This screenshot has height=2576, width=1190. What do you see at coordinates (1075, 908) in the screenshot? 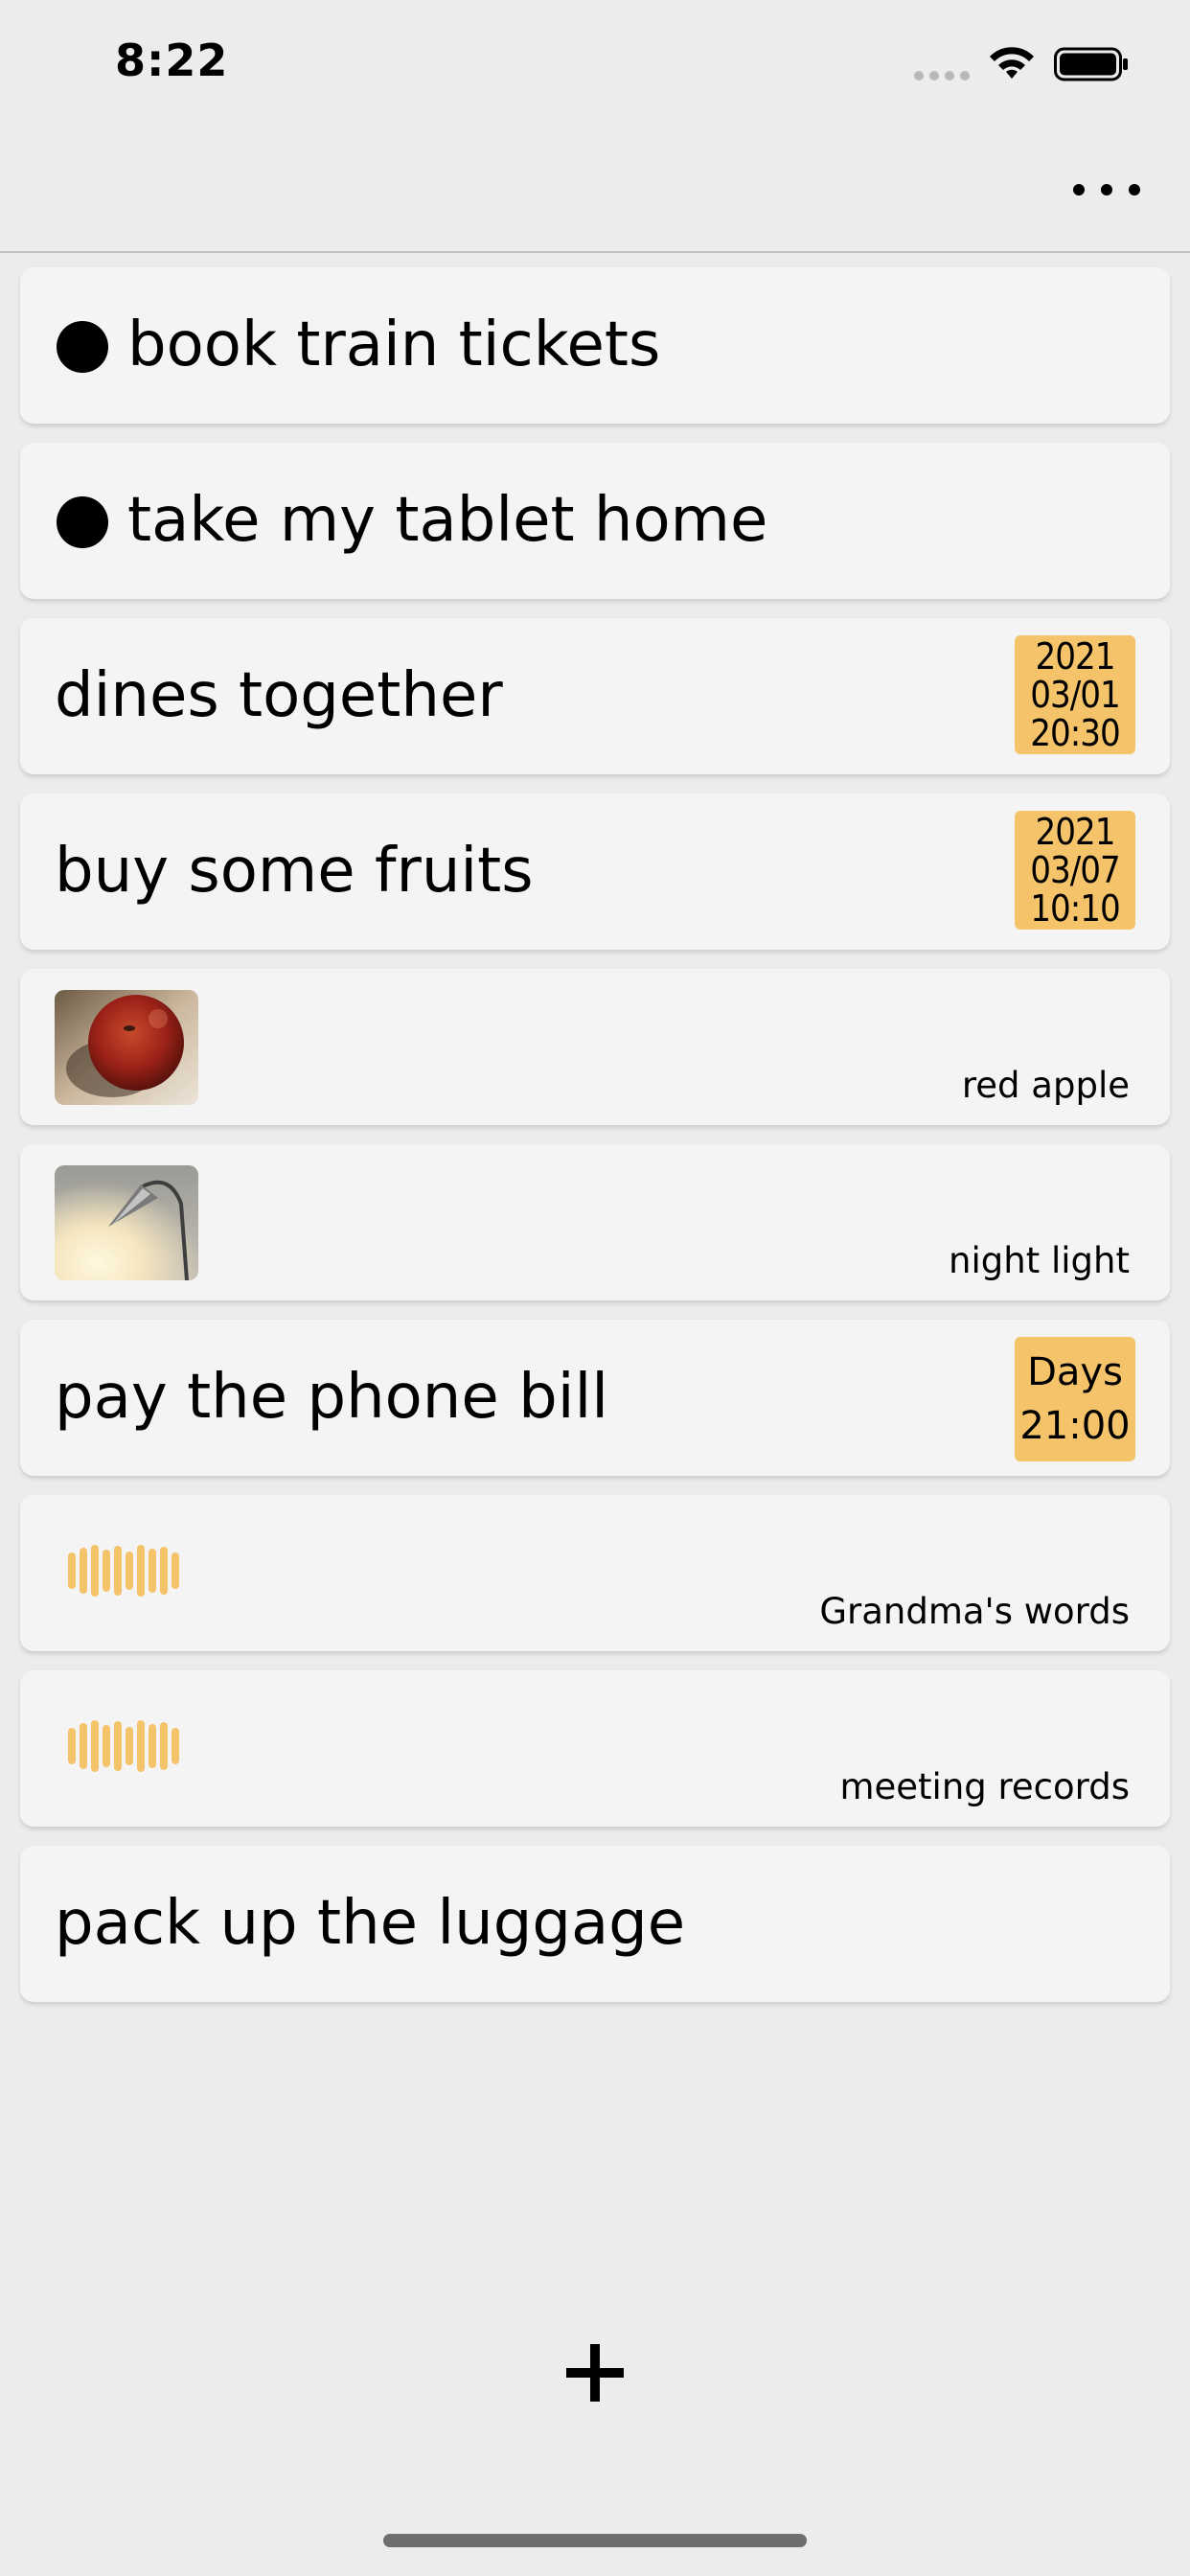
I see `date-time: 10:10` at bounding box center [1075, 908].